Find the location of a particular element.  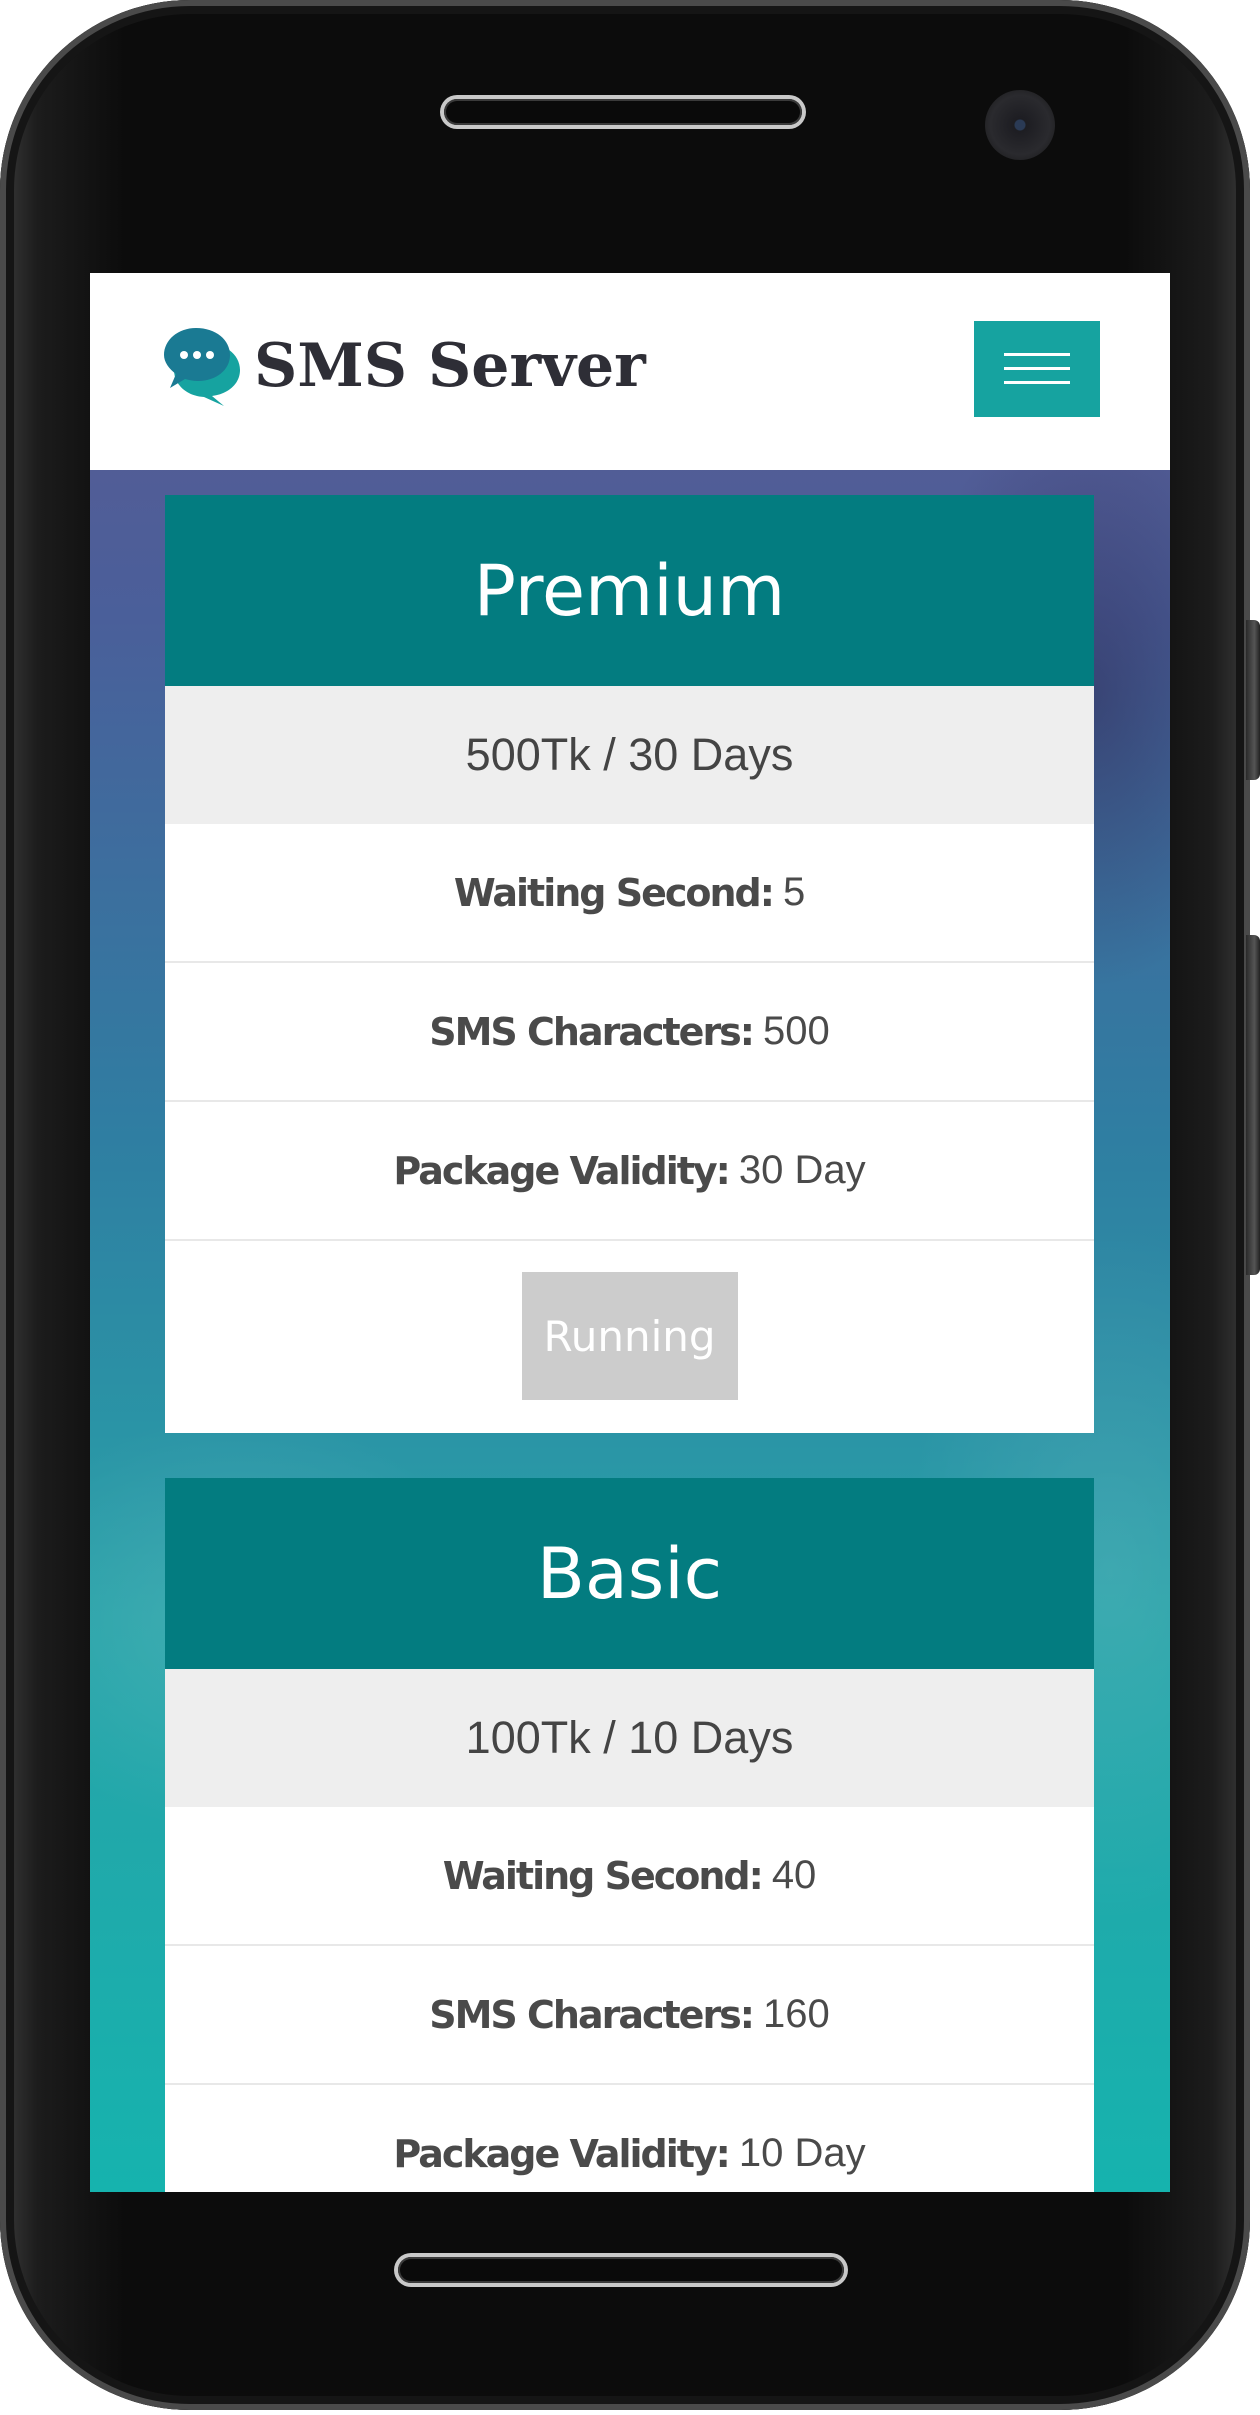

chat-bubbles-icon is located at coordinates (202, 367).